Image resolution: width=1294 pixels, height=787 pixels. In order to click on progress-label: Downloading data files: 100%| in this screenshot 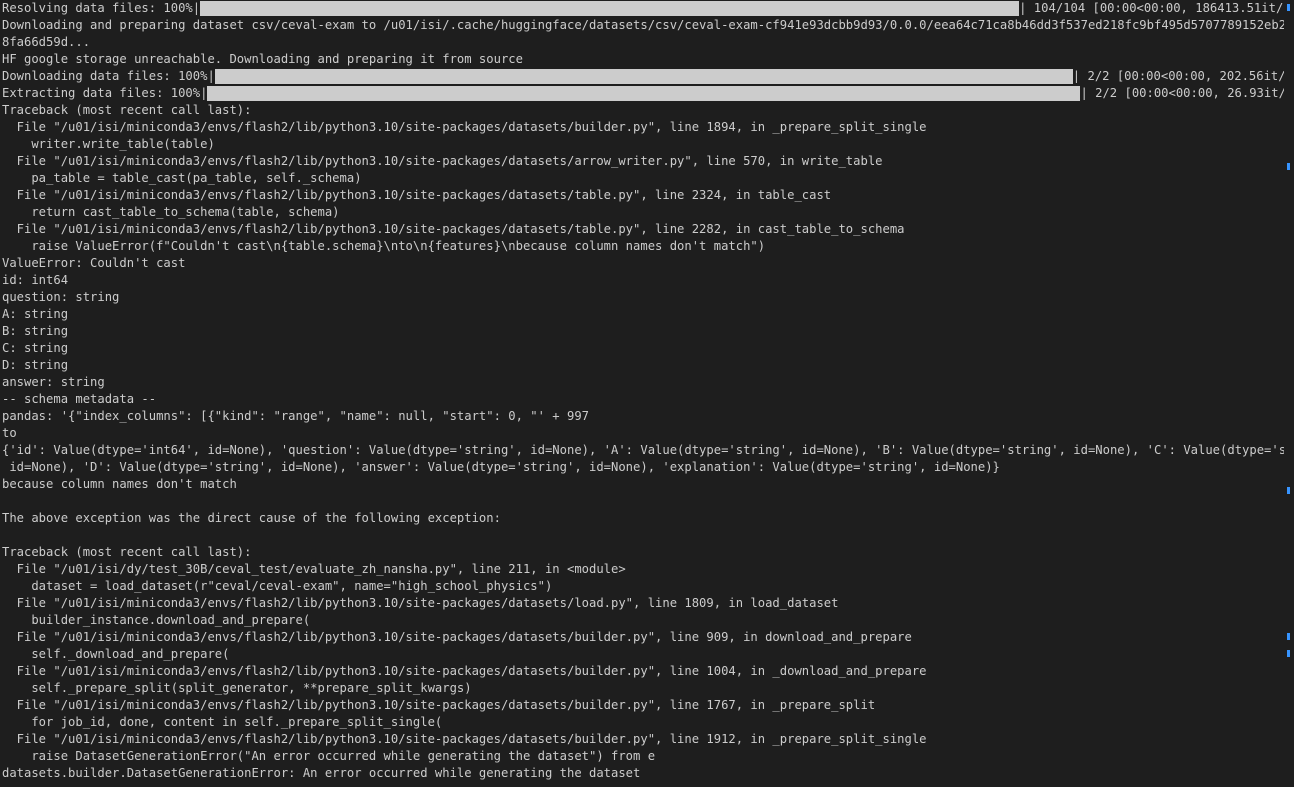, I will do `click(108, 76)`.